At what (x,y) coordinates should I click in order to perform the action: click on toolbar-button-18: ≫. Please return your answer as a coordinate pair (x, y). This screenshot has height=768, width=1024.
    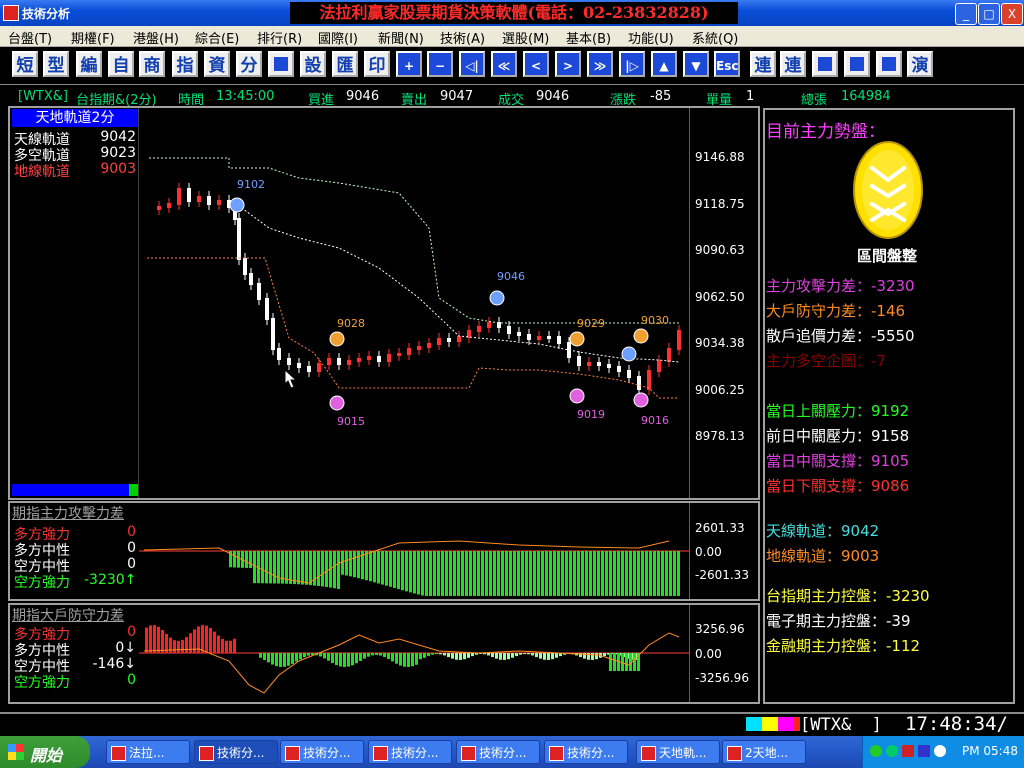
    Looking at the image, I should click on (600, 64).